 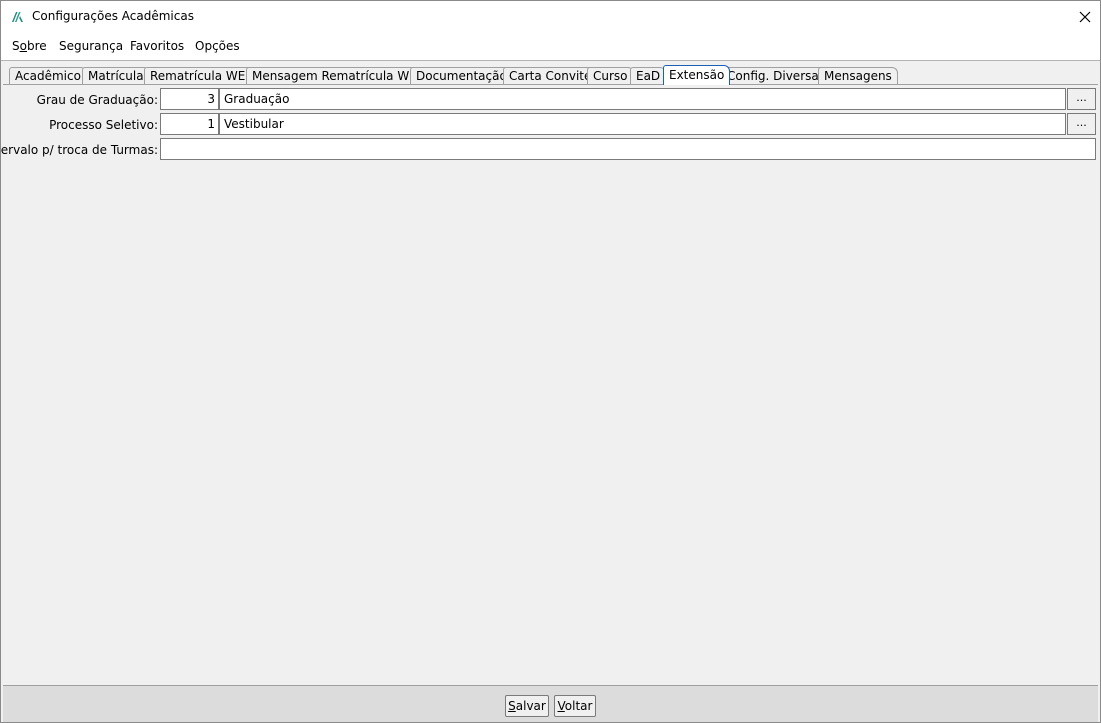 What do you see at coordinates (642, 124) in the screenshot?
I see `processo-description-field: Vestibular` at bounding box center [642, 124].